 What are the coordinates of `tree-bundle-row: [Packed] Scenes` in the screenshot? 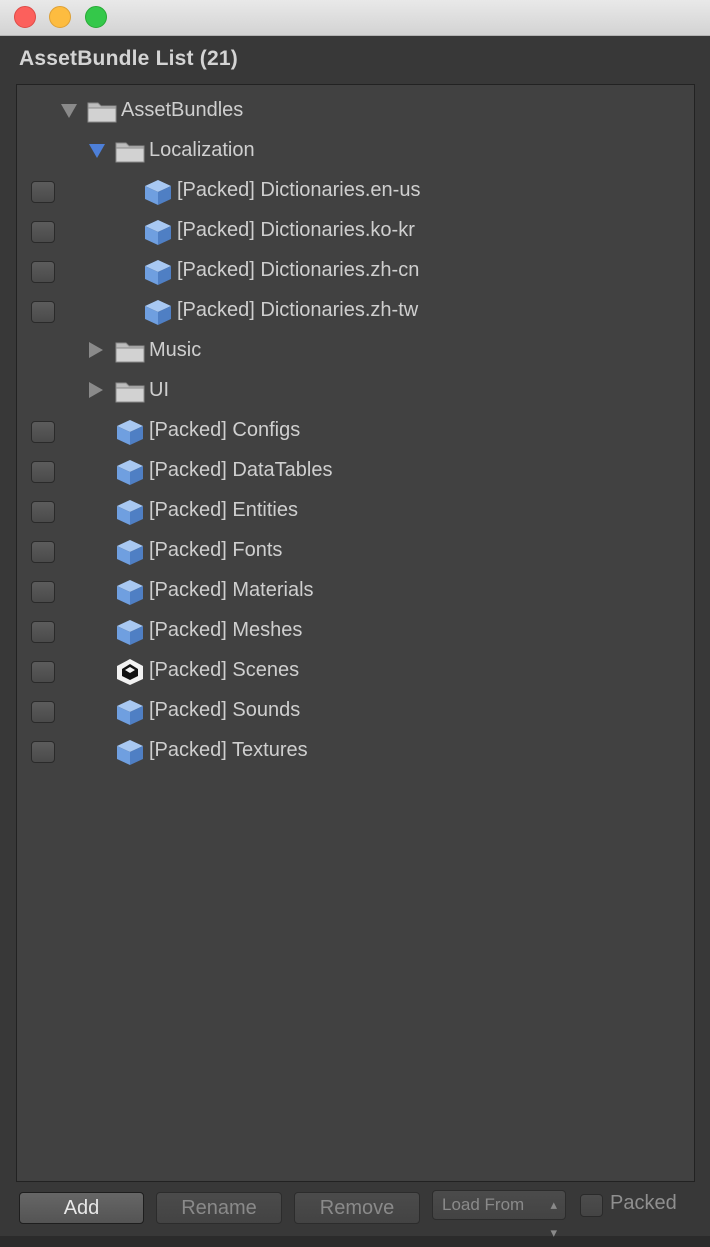 It's located at (355, 670).